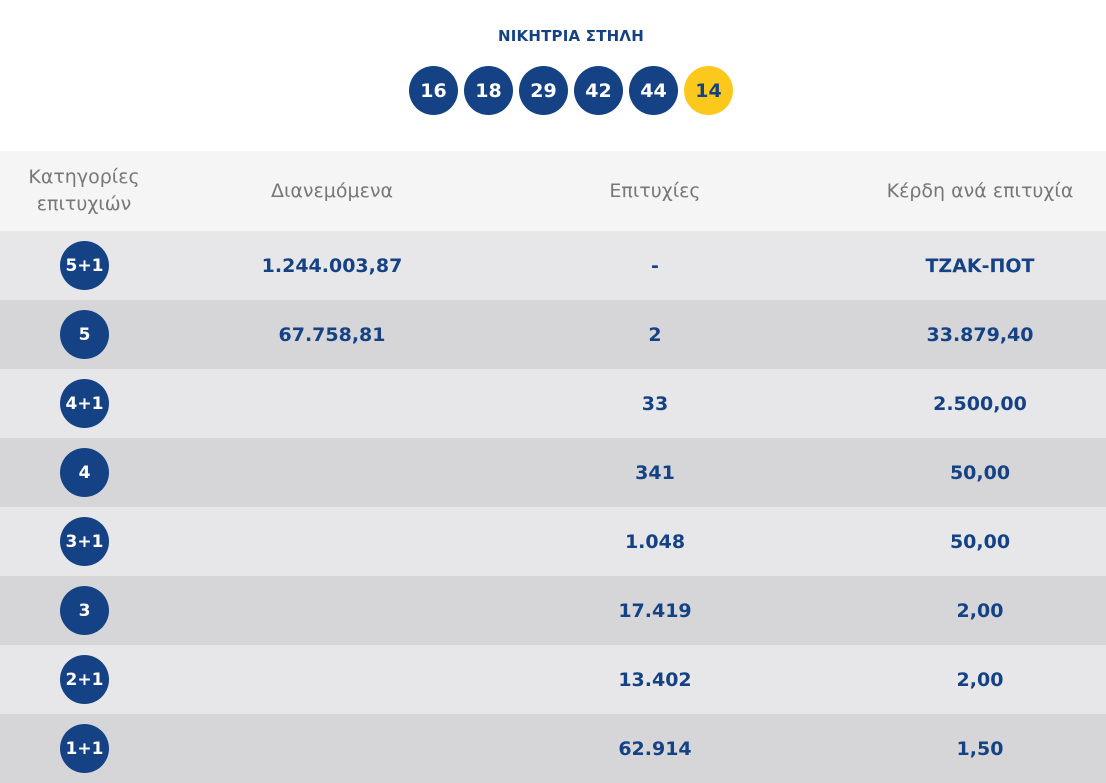 The width and height of the screenshot is (1106, 783). Describe the element at coordinates (553, 748) in the screenshot. I see `table-row: 1+1 62.914 1,50` at that location.